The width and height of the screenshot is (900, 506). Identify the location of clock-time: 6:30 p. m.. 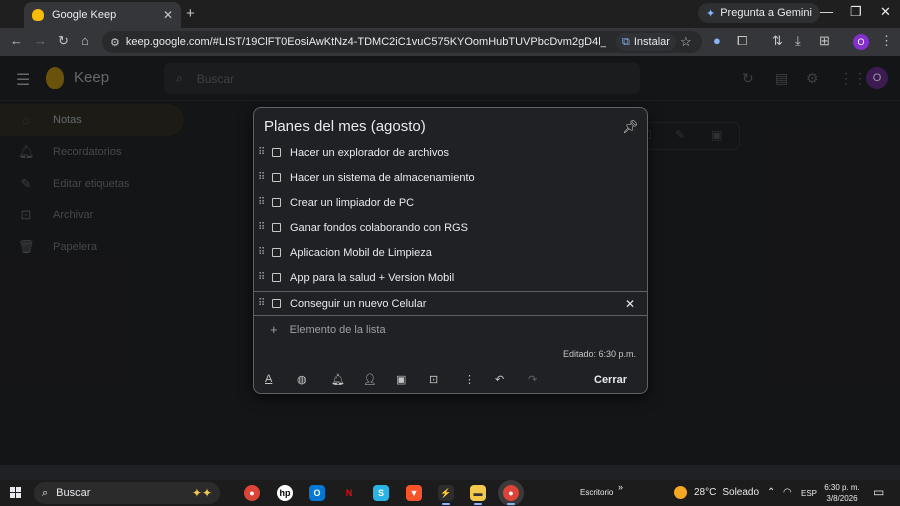
(842, 487).